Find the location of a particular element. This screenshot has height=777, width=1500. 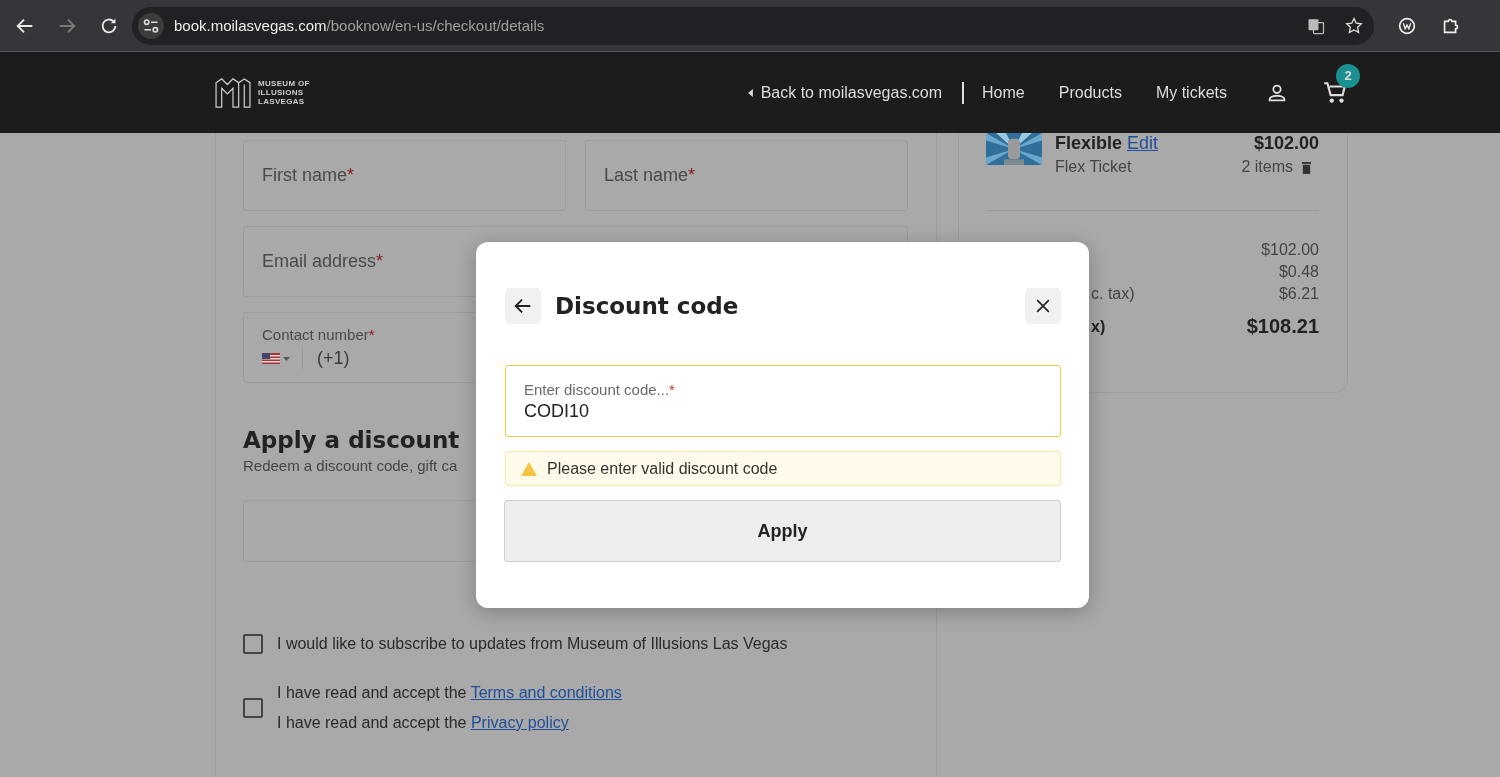

cart-count-badge: 2 is located at coordinates (1348, 75).